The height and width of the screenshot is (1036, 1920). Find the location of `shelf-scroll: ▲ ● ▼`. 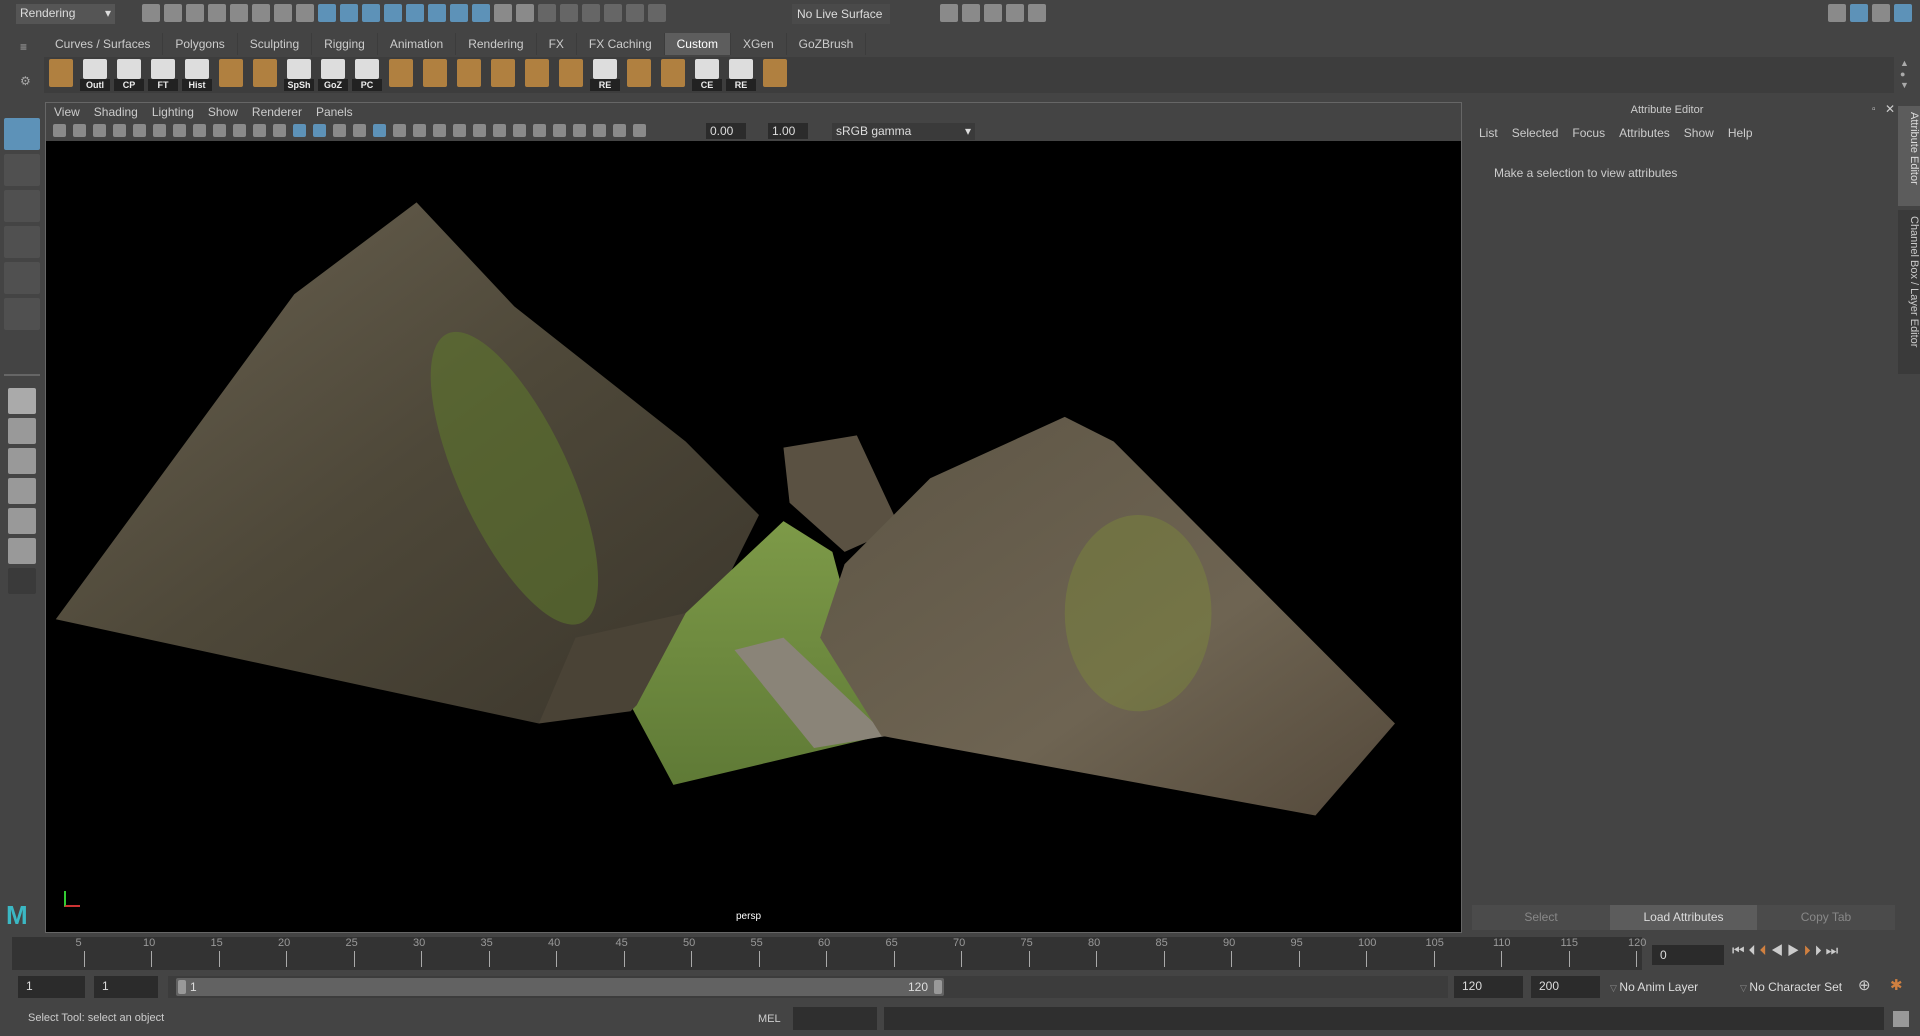

shelf-scroll: ▲ ● ▼ is located at coordinates (1904, 74).